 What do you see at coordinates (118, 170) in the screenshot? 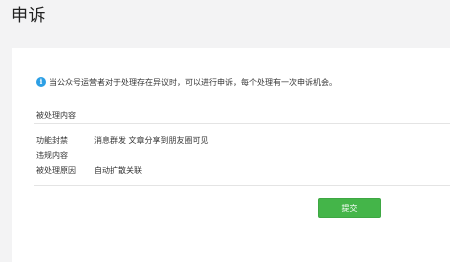
I see `detail-value: 自动扩散关联` at bounding box center [118, 170].